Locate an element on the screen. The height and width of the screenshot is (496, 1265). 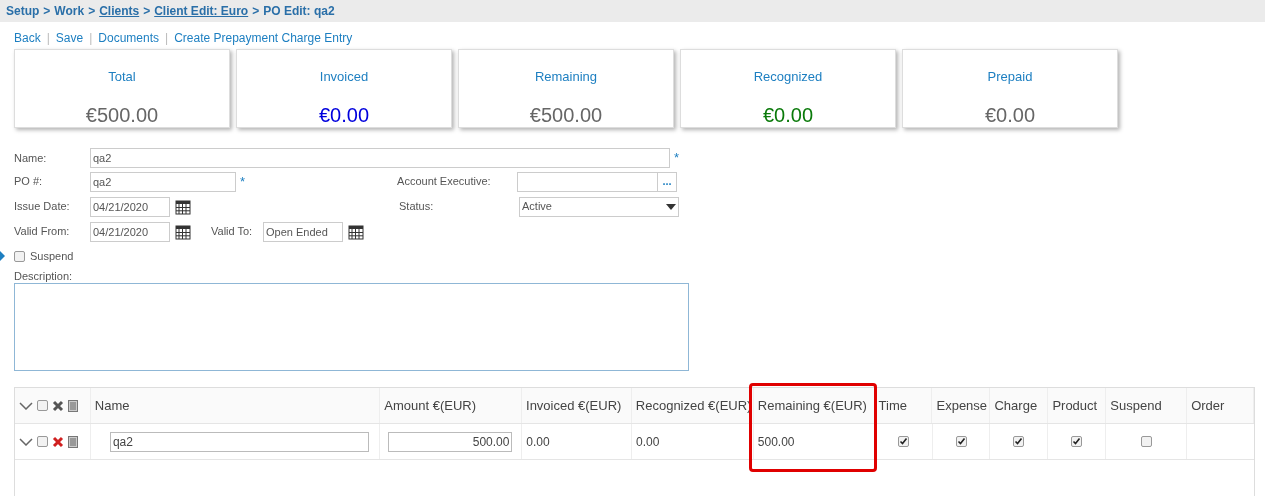
card-label: Total is located at coordinates (122, 77).